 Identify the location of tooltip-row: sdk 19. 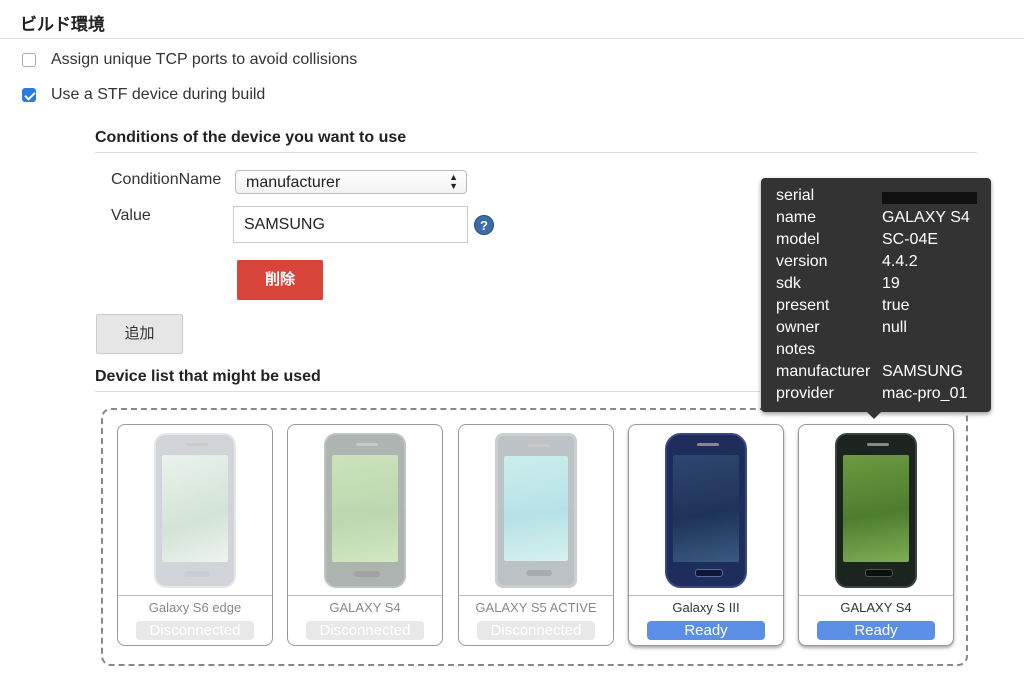
(881, 286).